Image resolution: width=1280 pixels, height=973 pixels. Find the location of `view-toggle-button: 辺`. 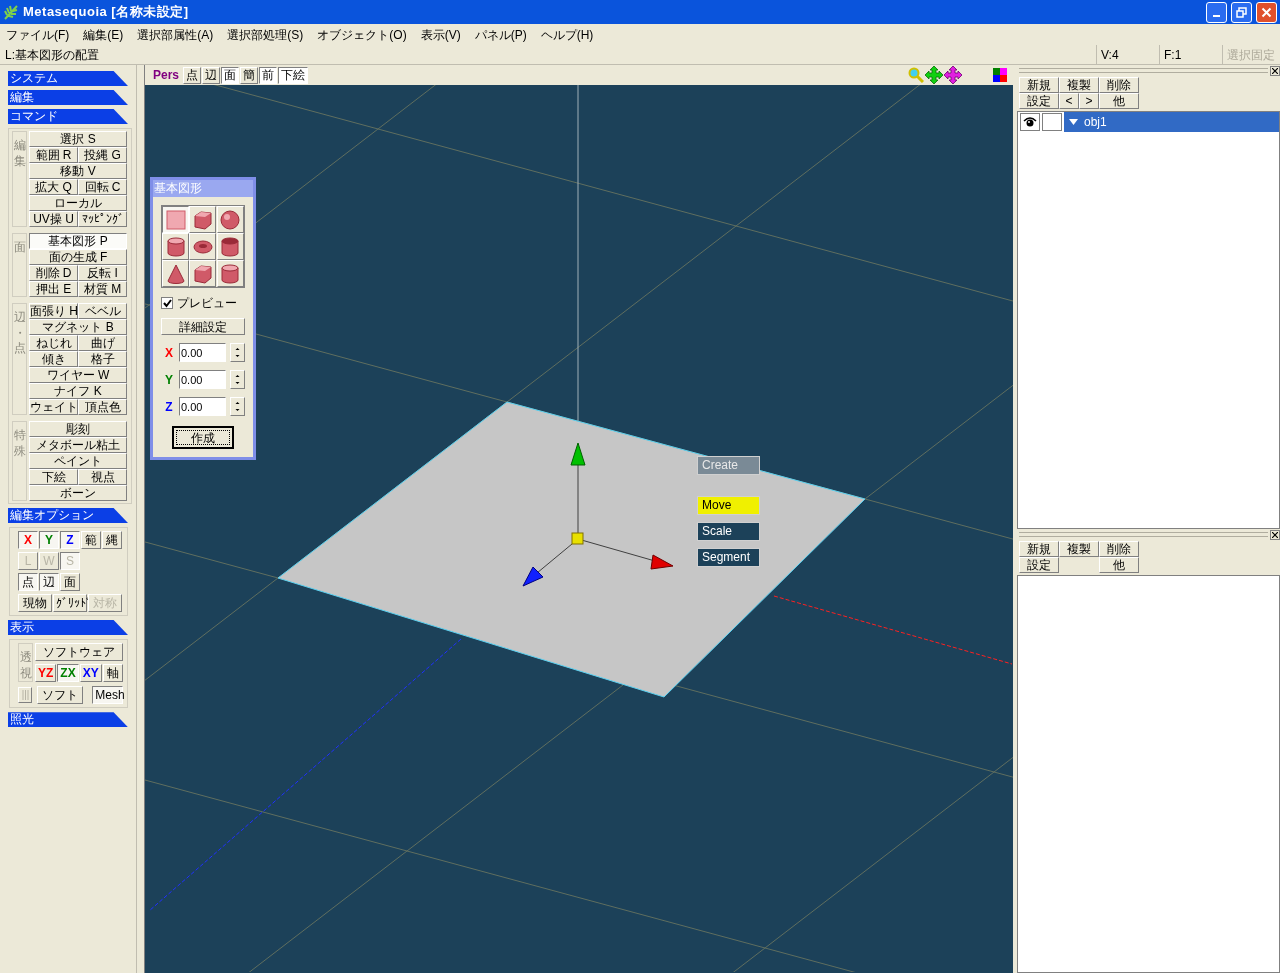

view-toggle-button: 辺 is located at coordinates (211, 75).